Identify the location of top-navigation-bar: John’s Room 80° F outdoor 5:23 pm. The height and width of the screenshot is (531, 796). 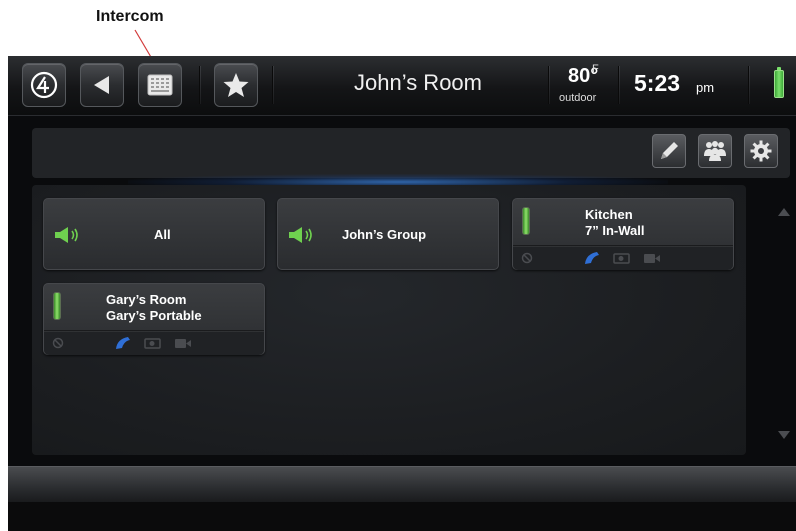
(402, 86).